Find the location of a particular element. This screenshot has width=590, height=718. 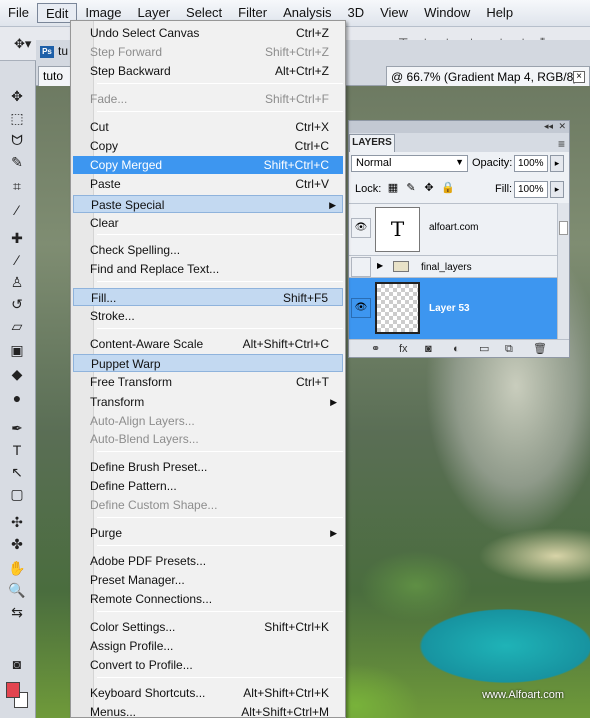

move-tool-icon: ✥▾ is located at coordinates (22, 44).